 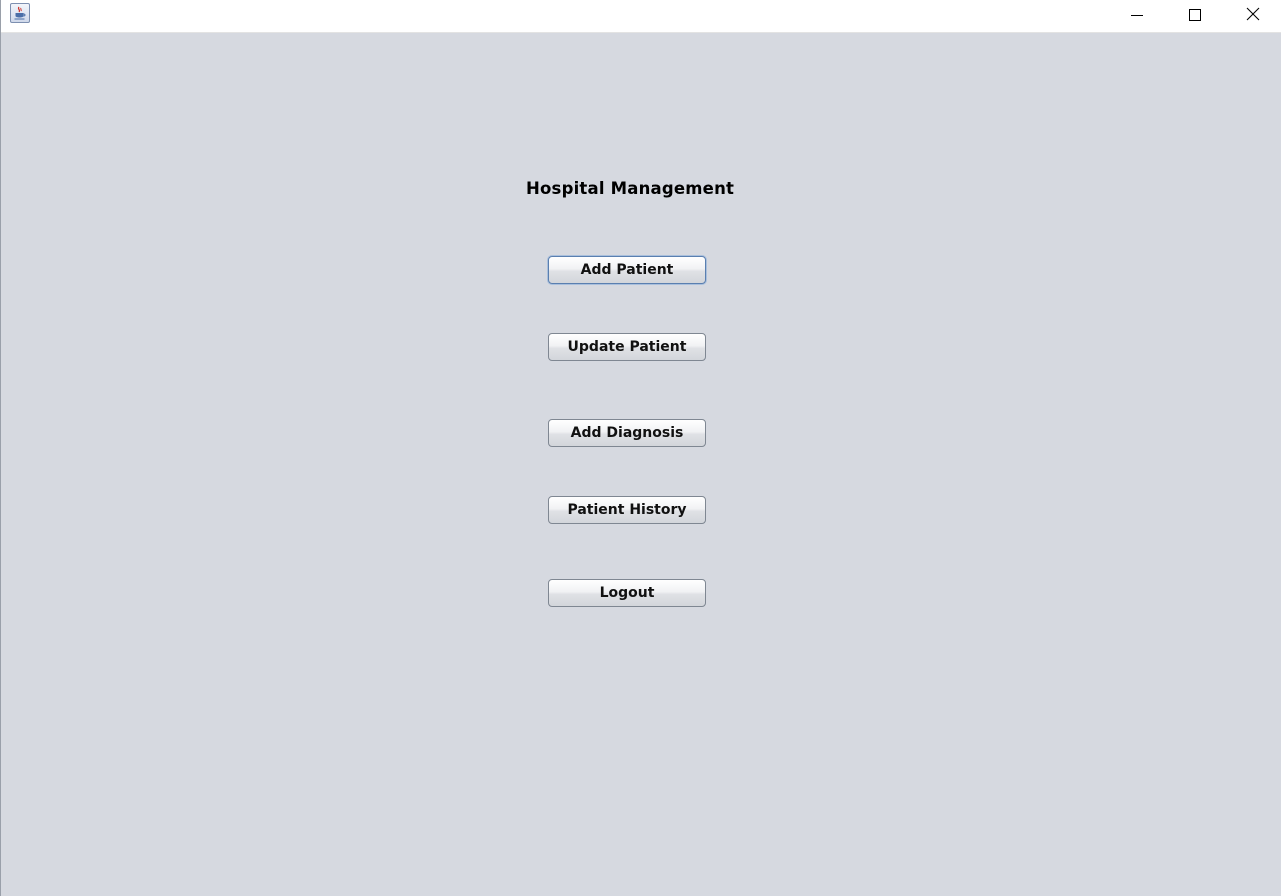 I want to click on maximize-button, so click(x=1195, y=15).